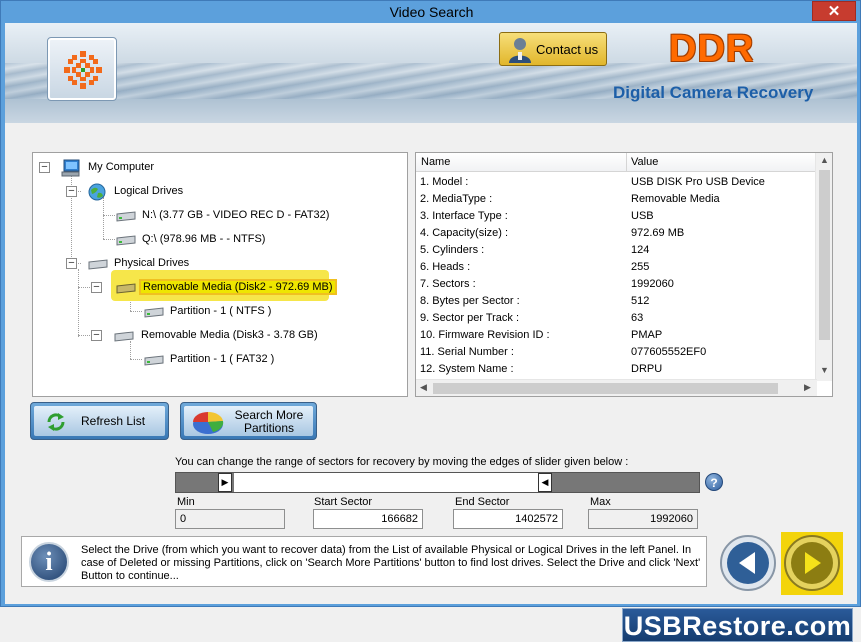  I want to click on contact-us-button: Contact us, so click(553, 49).